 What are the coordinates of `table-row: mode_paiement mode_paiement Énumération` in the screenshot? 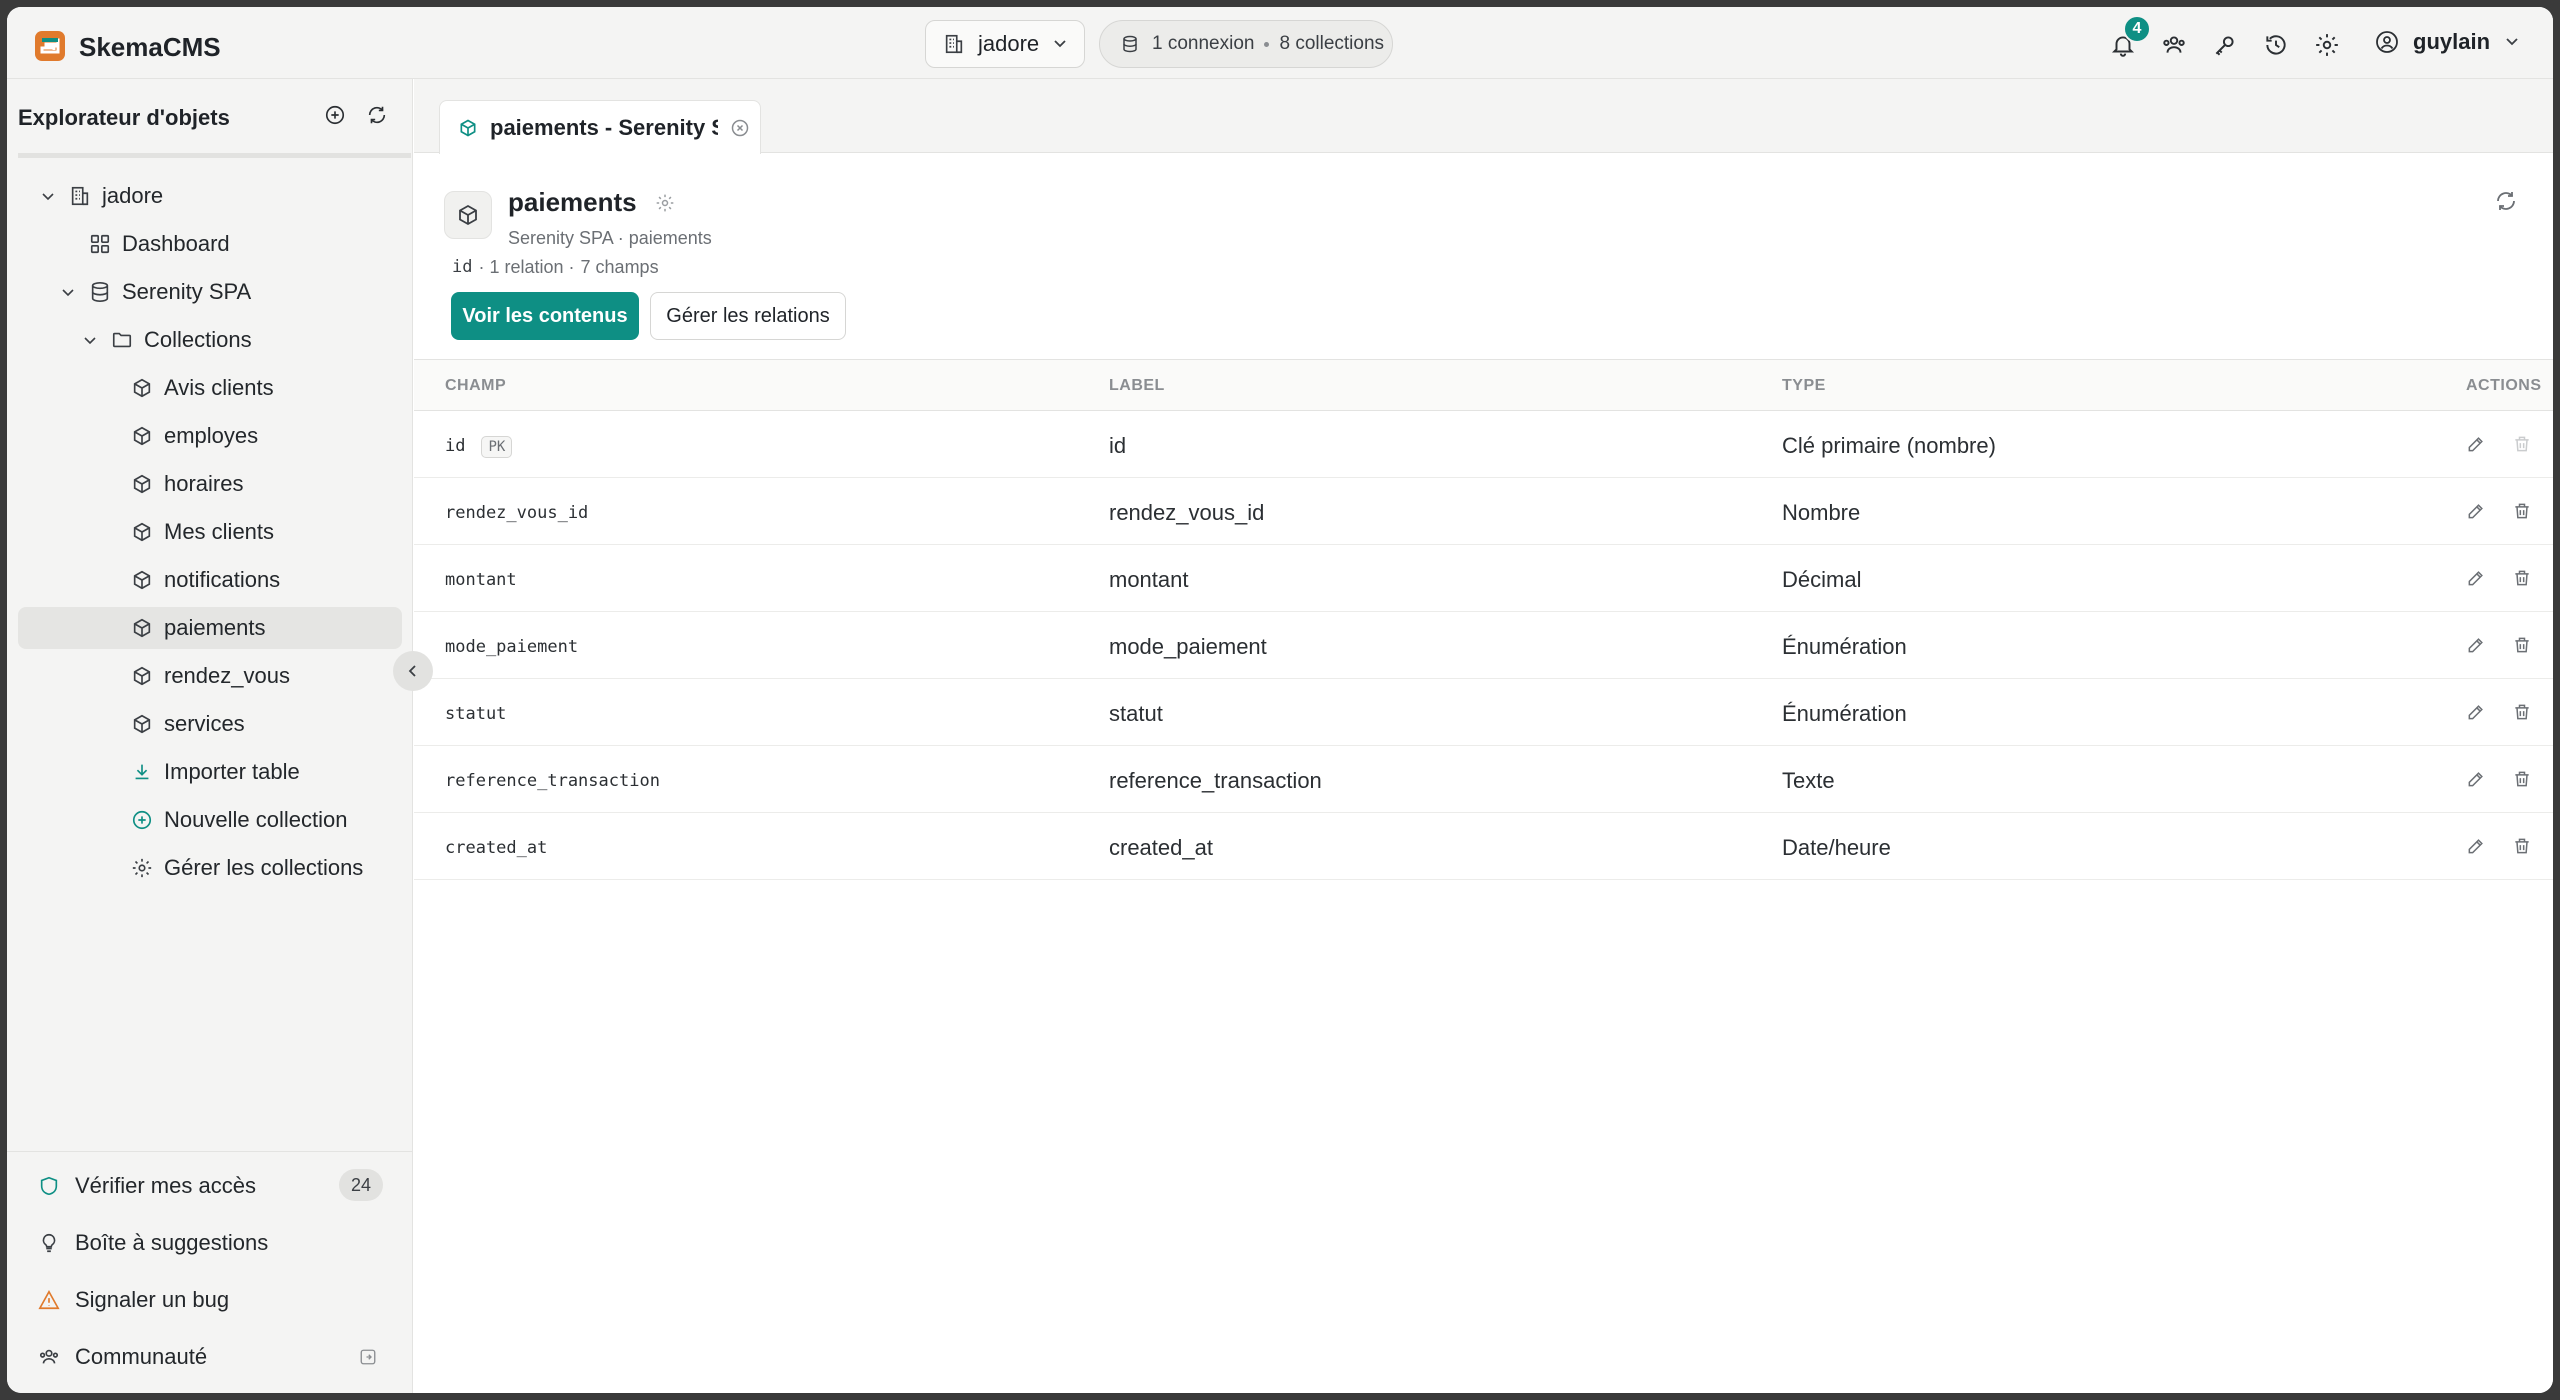 It's located at (1483, 645).